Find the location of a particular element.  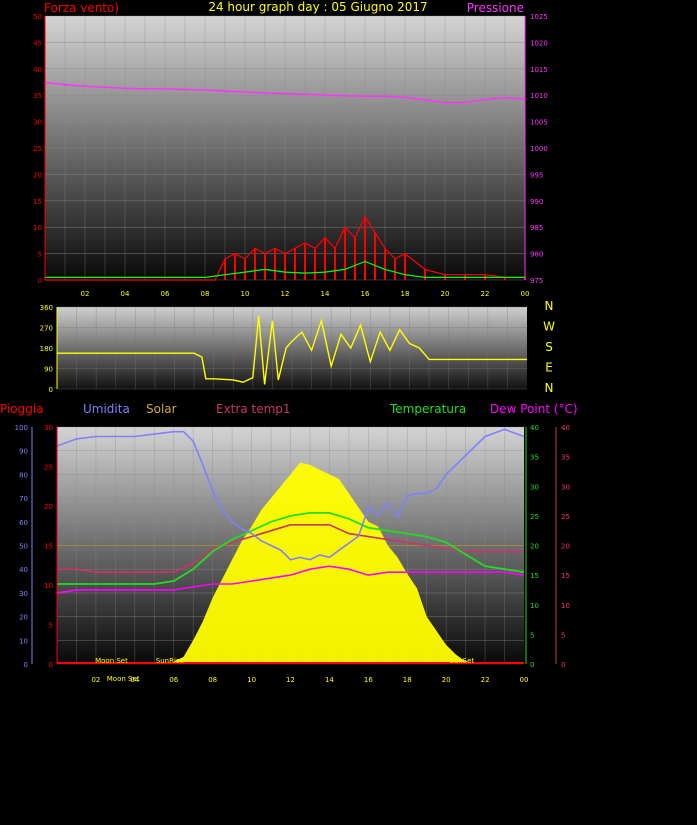

dew-tick-label: 0 is located at coordinates (563, 665).